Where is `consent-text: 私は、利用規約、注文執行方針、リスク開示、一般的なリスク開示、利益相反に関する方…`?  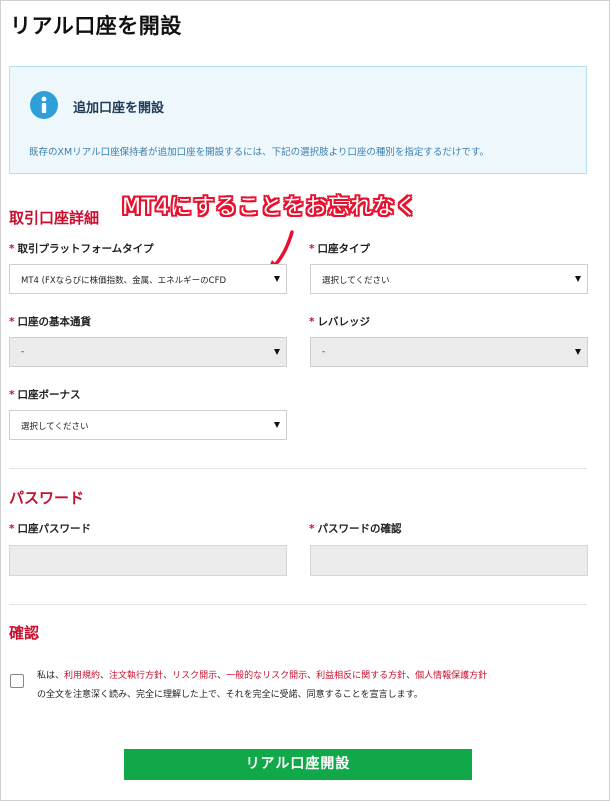 consent-text: 私は、利用規約、注文執行方針、リスク開示、一般的なリスク開示、利益相反に関する方… is located at coordinates (262, 685).